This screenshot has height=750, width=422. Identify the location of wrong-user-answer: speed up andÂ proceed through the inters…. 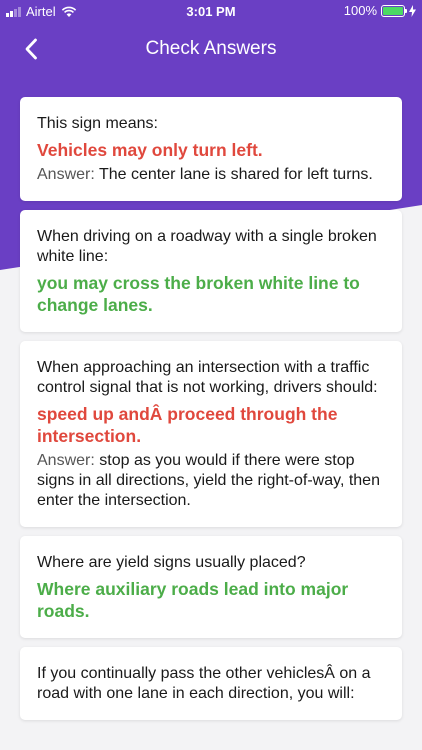
(187, 425).